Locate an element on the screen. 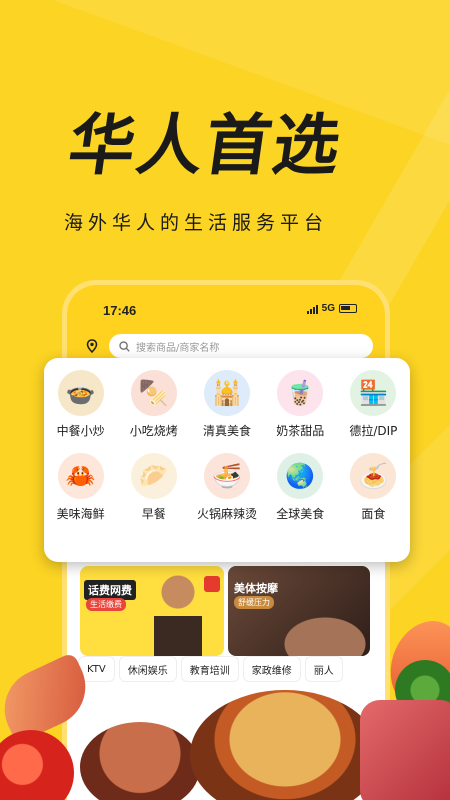 The width and height of the screenshot is (450, 800). service-tab-entertainment: 休闲娱乐 is located at coordinates (147, 669).